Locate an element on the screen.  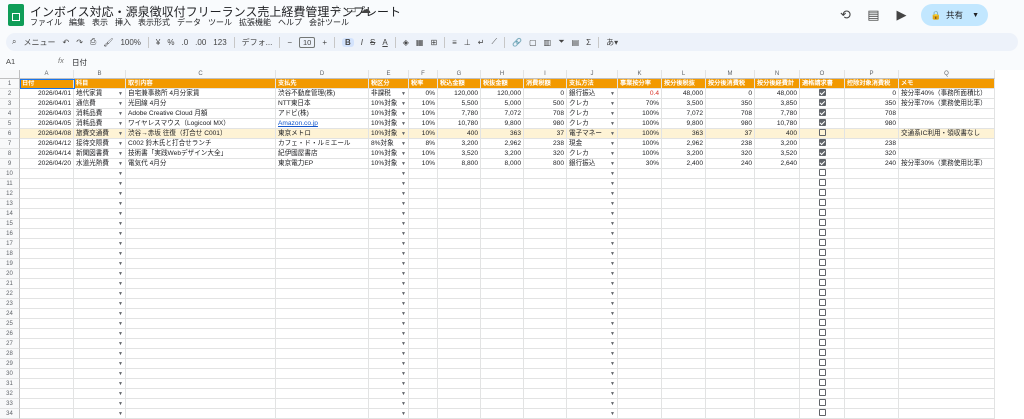
menu-search-label: メニュー is located at coordinates (39, 42).